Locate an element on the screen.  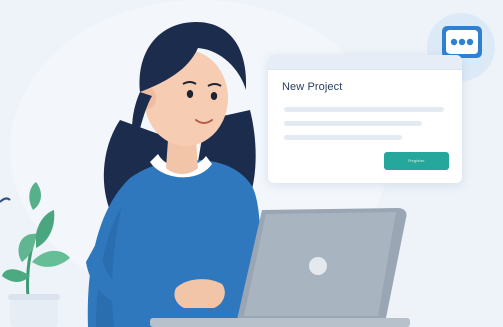
card-title: New Project is located at coordinates (312, 87).